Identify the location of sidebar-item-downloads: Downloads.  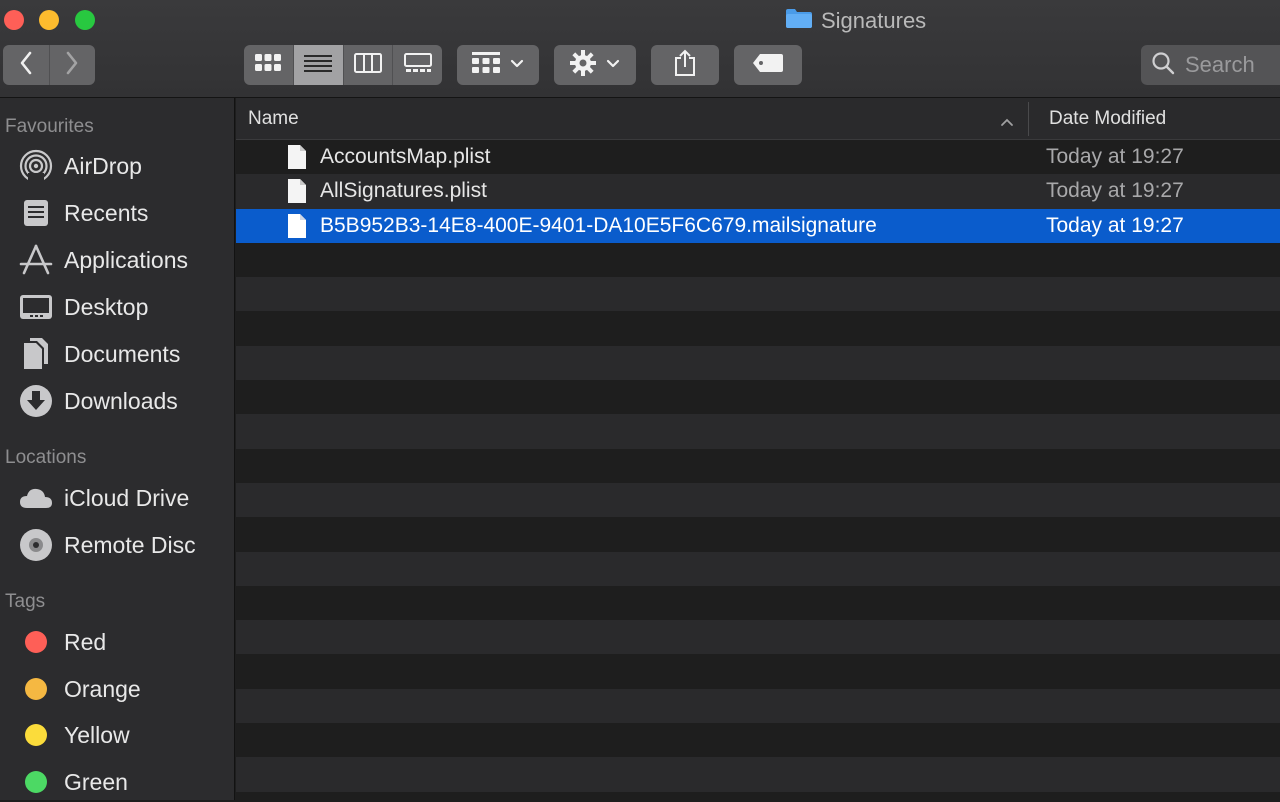
(98, 401).